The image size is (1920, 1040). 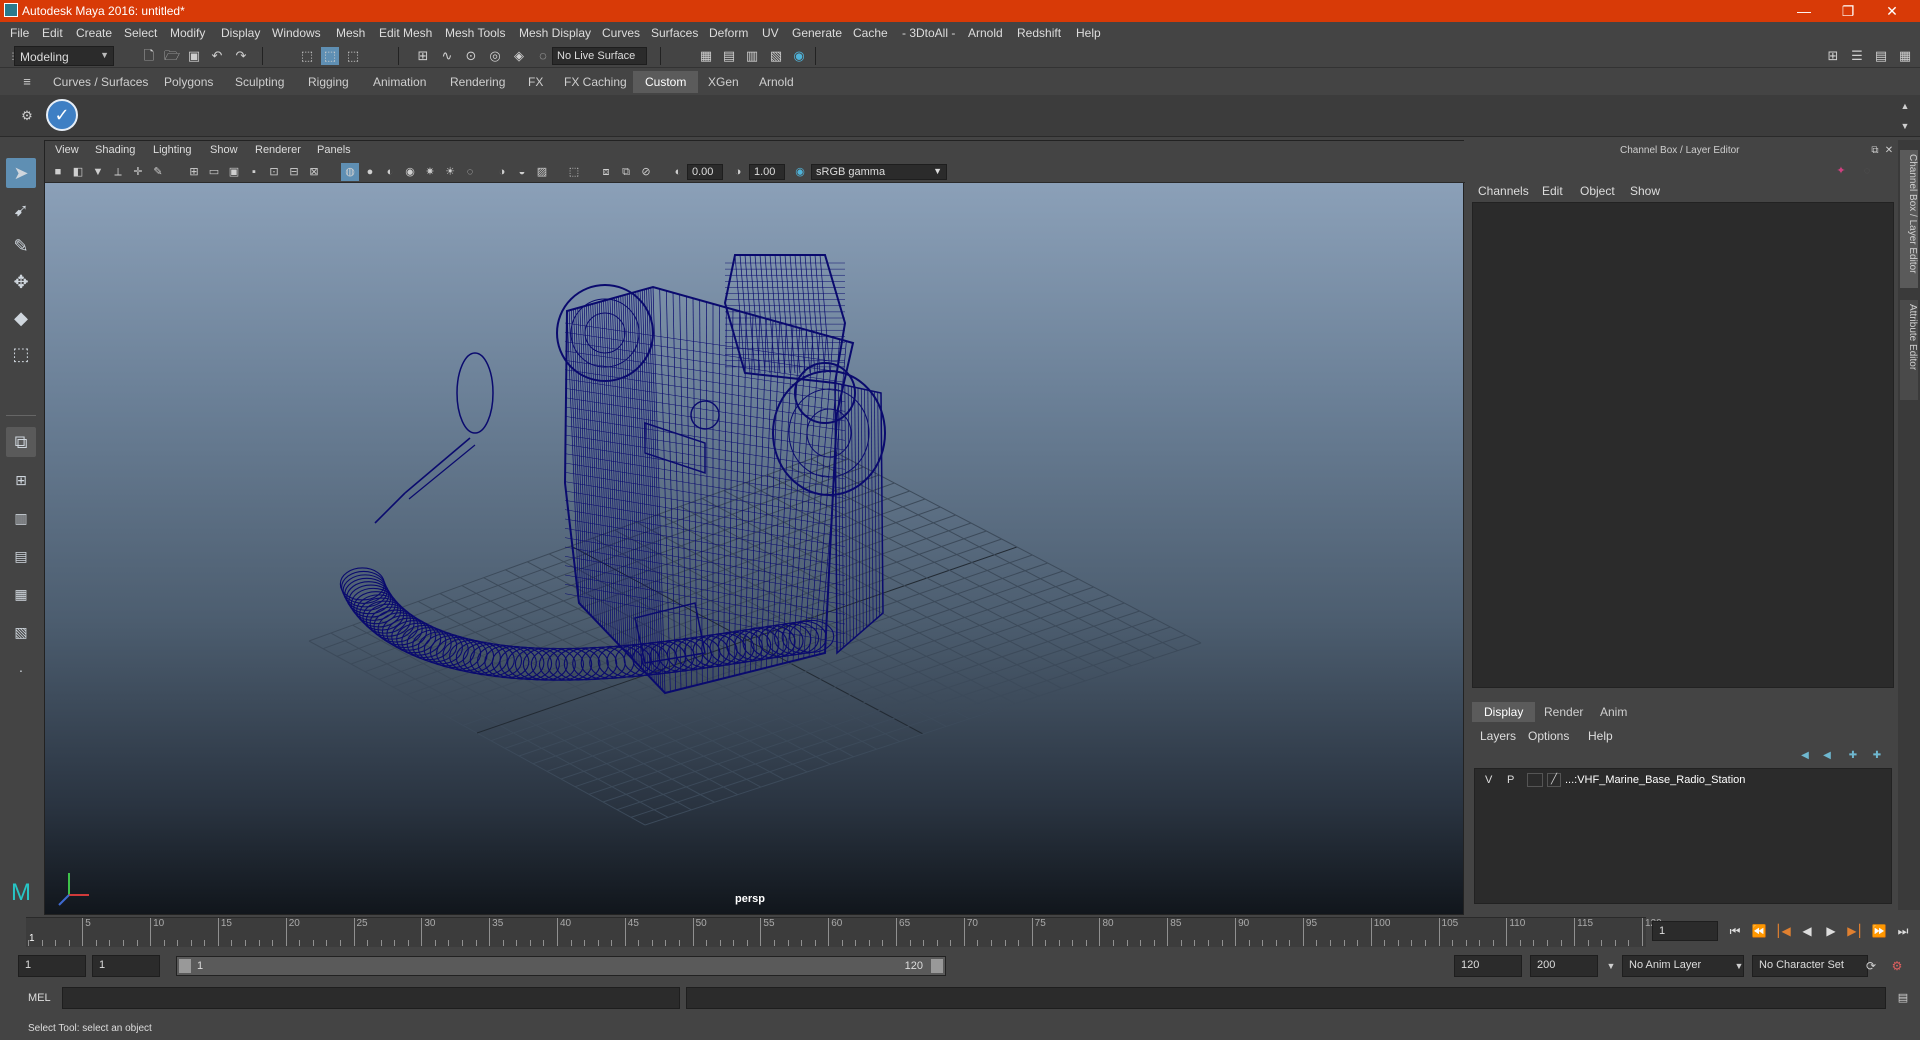 I want to click on bookmark-icon: ▼, so click(x=98, y=172).